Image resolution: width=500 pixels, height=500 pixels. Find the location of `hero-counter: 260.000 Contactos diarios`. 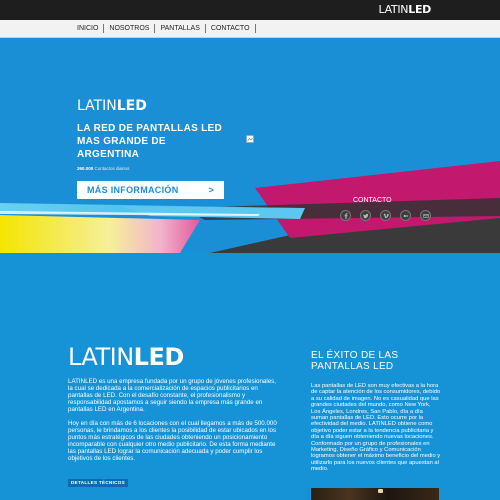

hero-counter: 260.000 Contactos diarios is located at coordinates (103, 168).